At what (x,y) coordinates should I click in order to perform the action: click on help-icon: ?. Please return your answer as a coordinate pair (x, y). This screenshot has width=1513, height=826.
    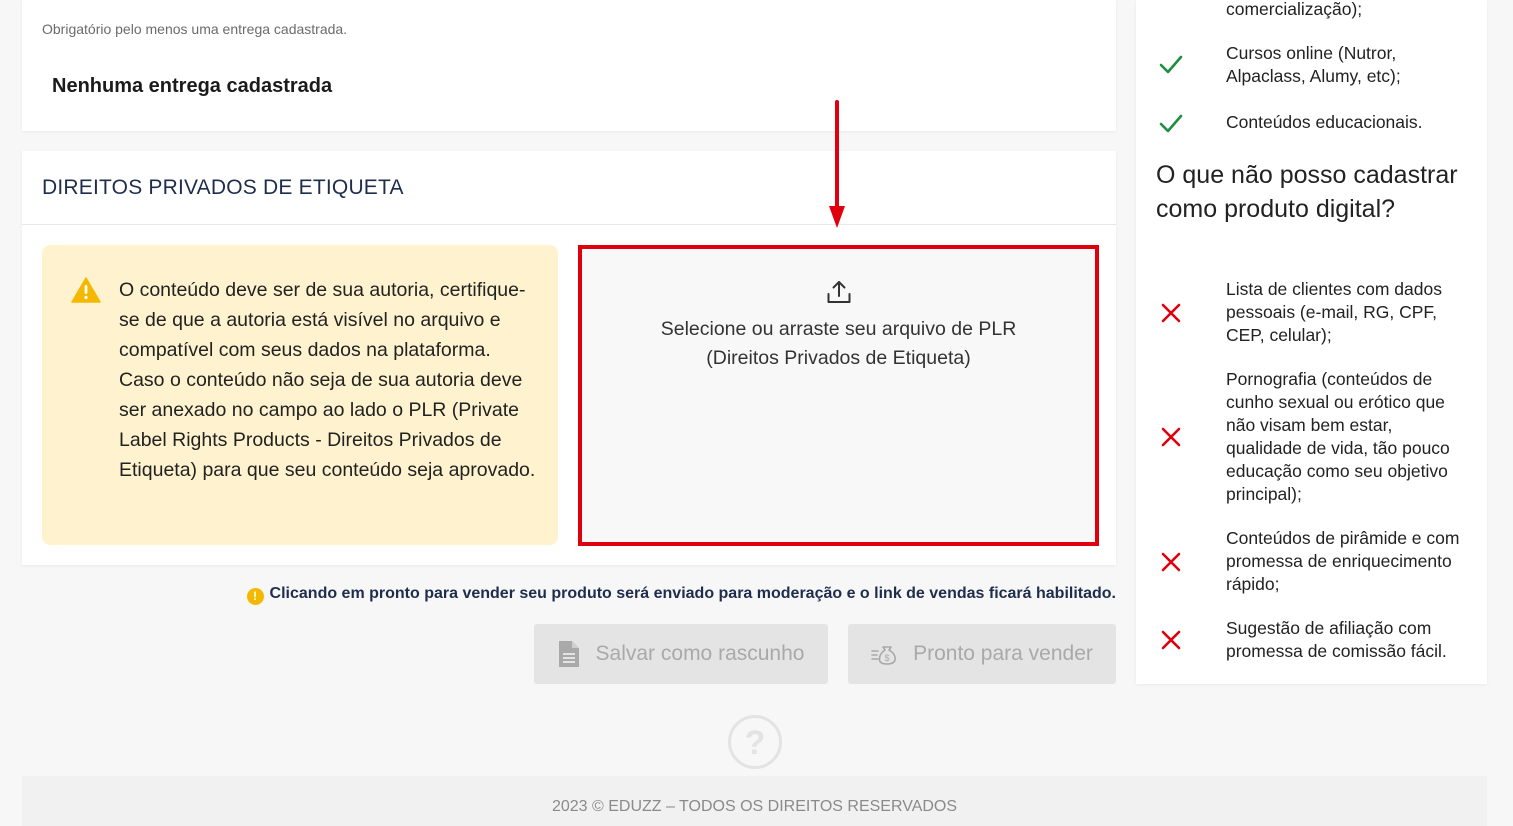
    Looking at the image, I should click on (755, 742).